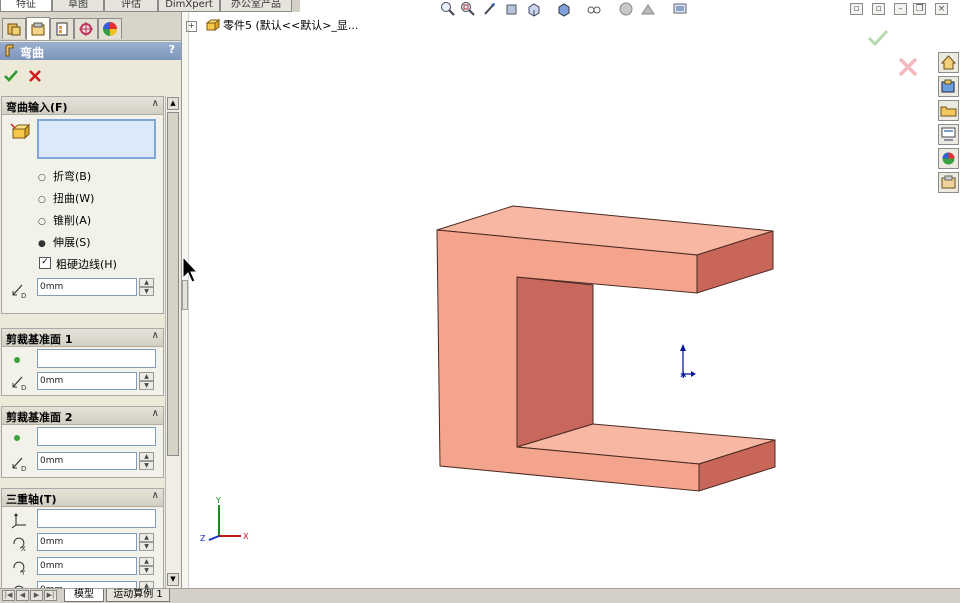  I want to click on bottom-tab-bar: |◀ ◀ ▶ ▶| 模型 运动算例 1, so click(480, 595).